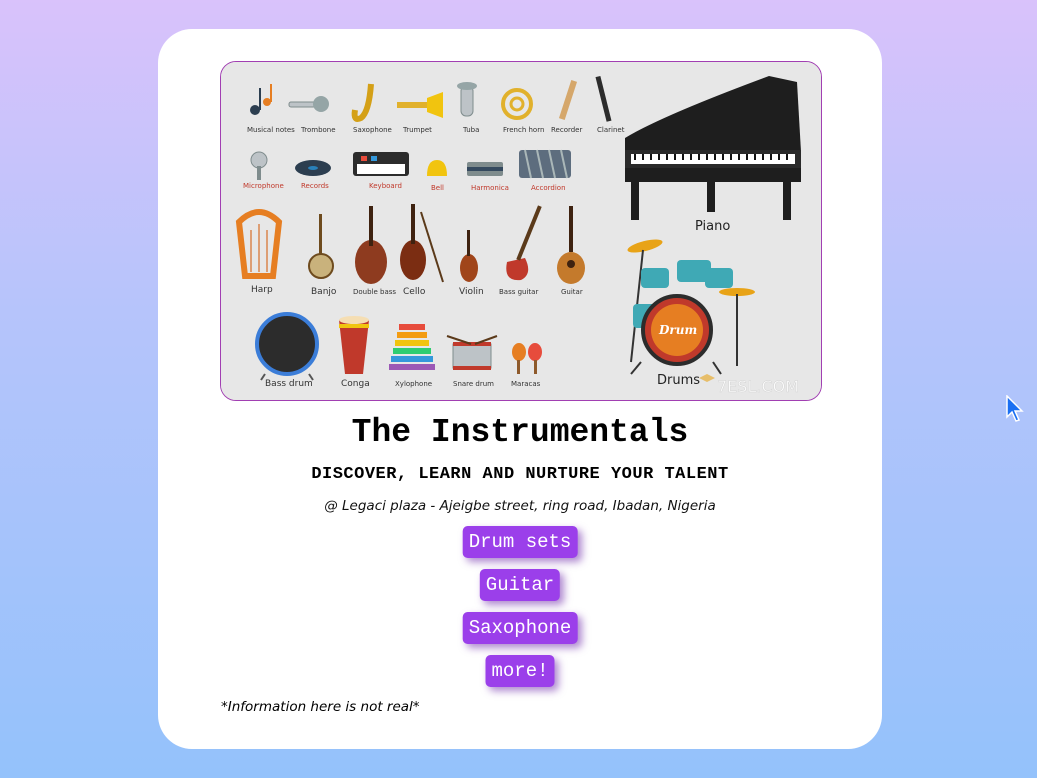 Image resolution: width=1037 pixels, height=778 pixels. I want to click on label-double-bass: Double bass, so click(374, 292).